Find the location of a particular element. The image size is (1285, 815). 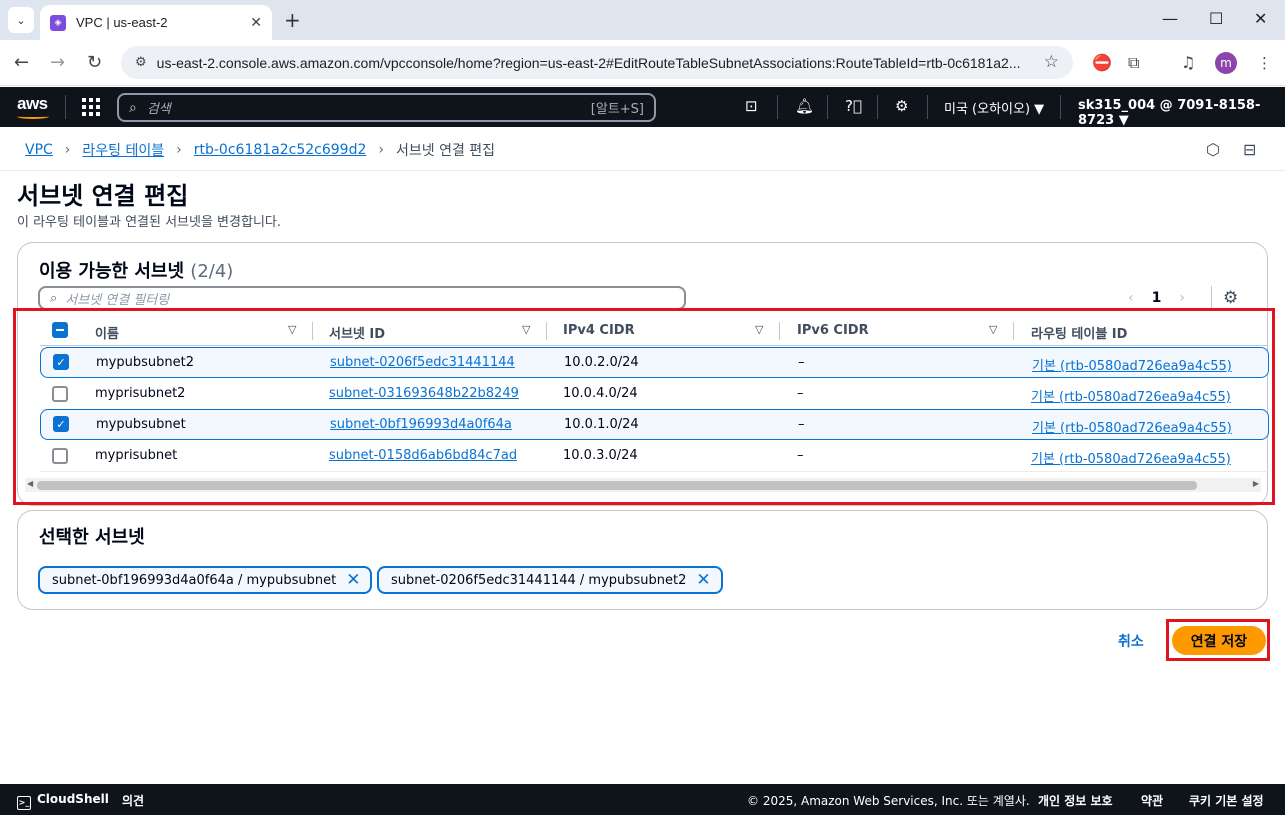

extensions-puzzle-icon: ⧉ is located at coordinates (1133, 63).